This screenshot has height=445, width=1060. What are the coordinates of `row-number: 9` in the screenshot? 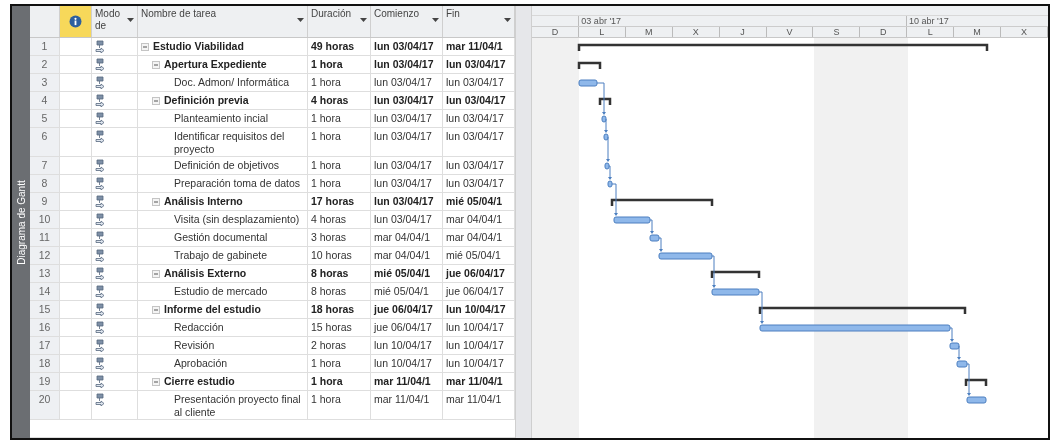 It's located at (45, 201).